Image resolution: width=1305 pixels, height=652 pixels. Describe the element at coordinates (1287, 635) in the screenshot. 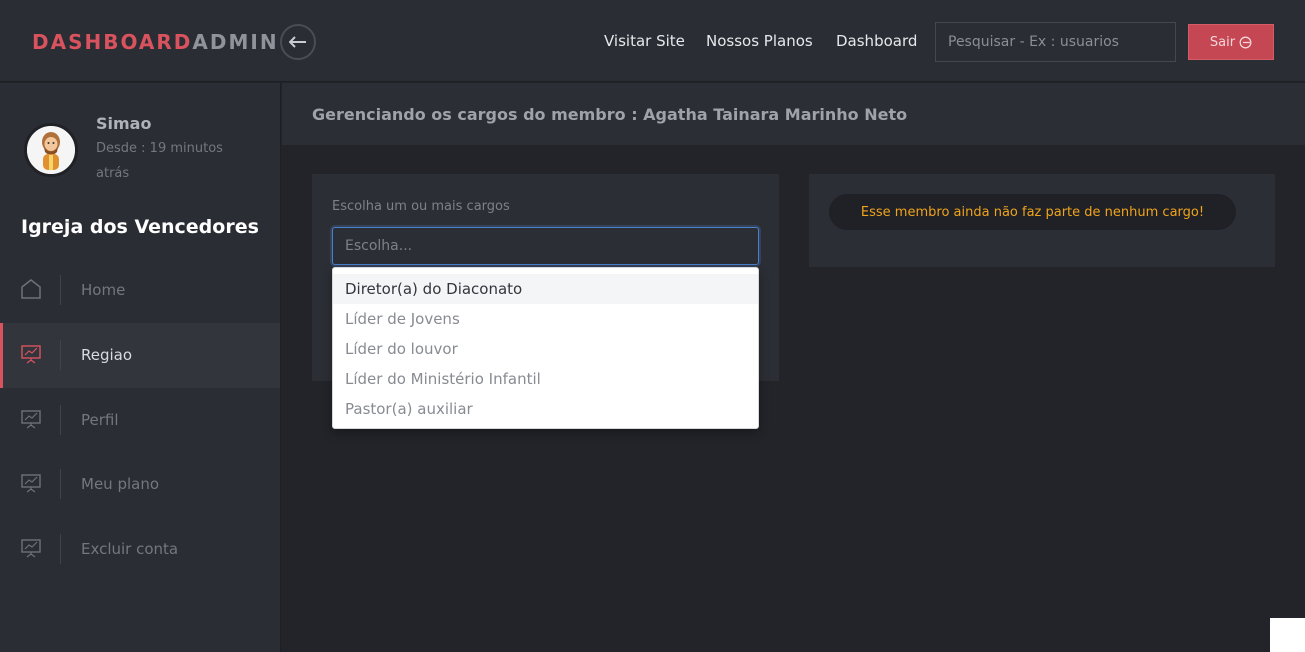

I see `corner-widget` at that location.